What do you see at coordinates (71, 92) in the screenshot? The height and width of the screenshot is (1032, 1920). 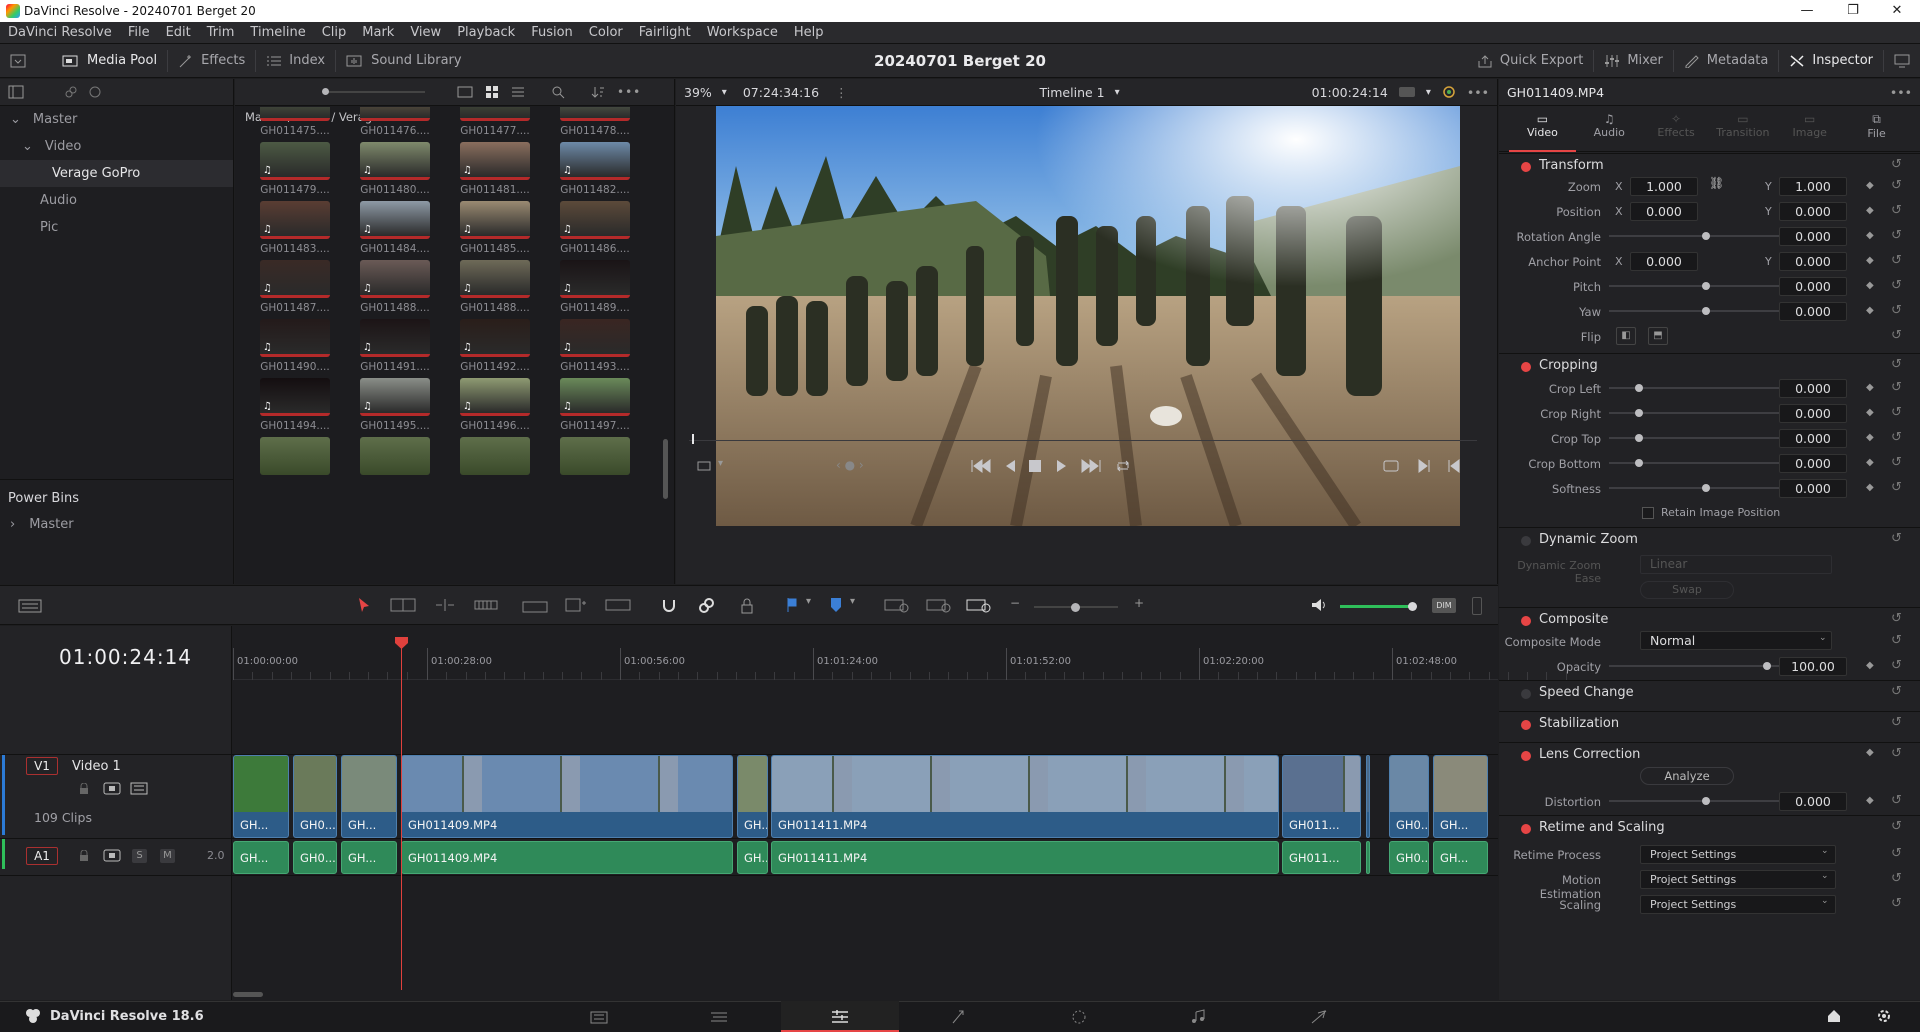 I see `link-icon` at bounding box center [71, 92].